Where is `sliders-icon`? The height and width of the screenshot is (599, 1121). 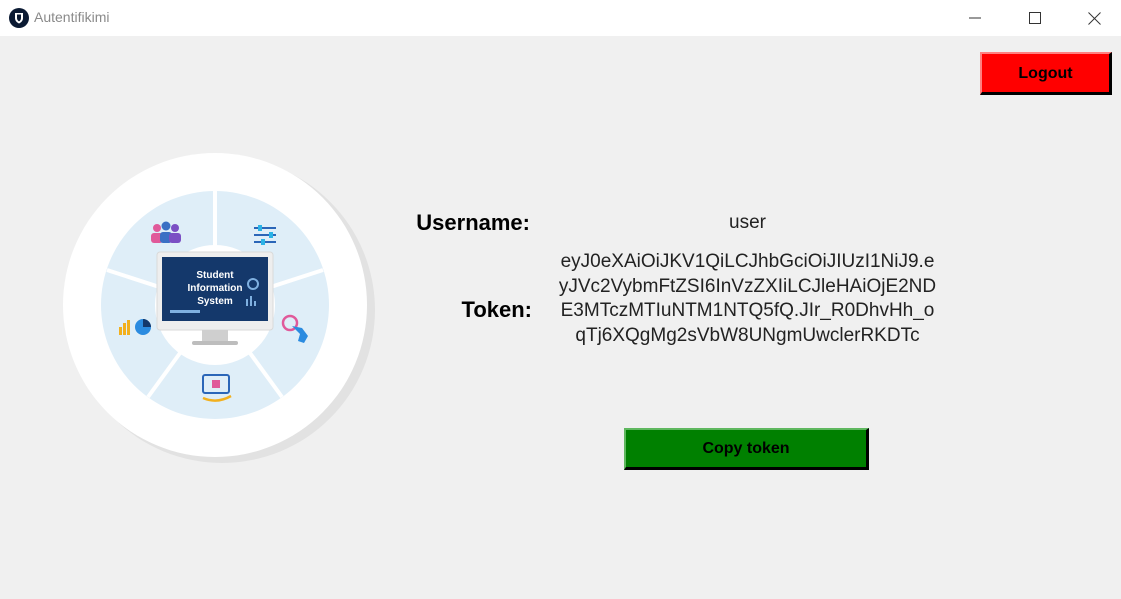 sliders-icon is located at coordinates (265, 235).